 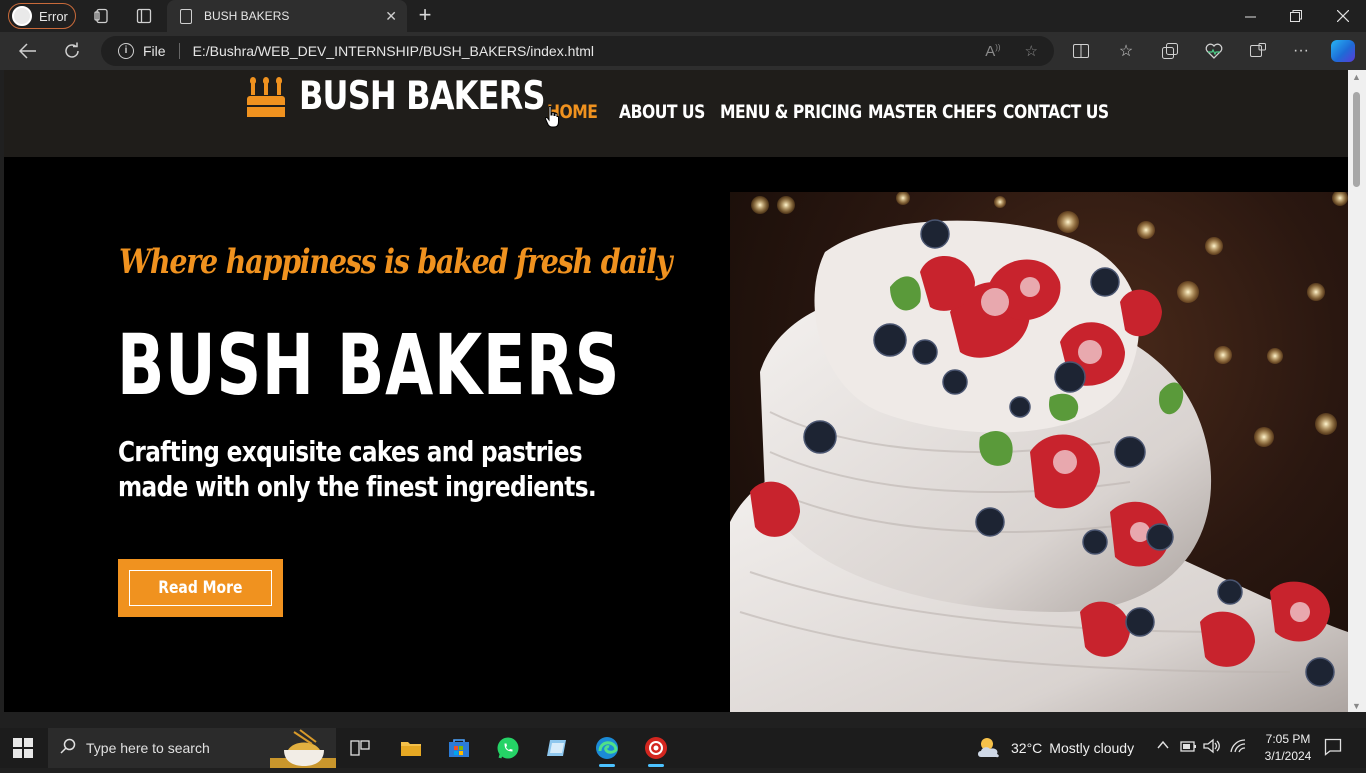 I want to click on weather-widget: 32°C Mostly cloudy, so click(x=1054, y=748).